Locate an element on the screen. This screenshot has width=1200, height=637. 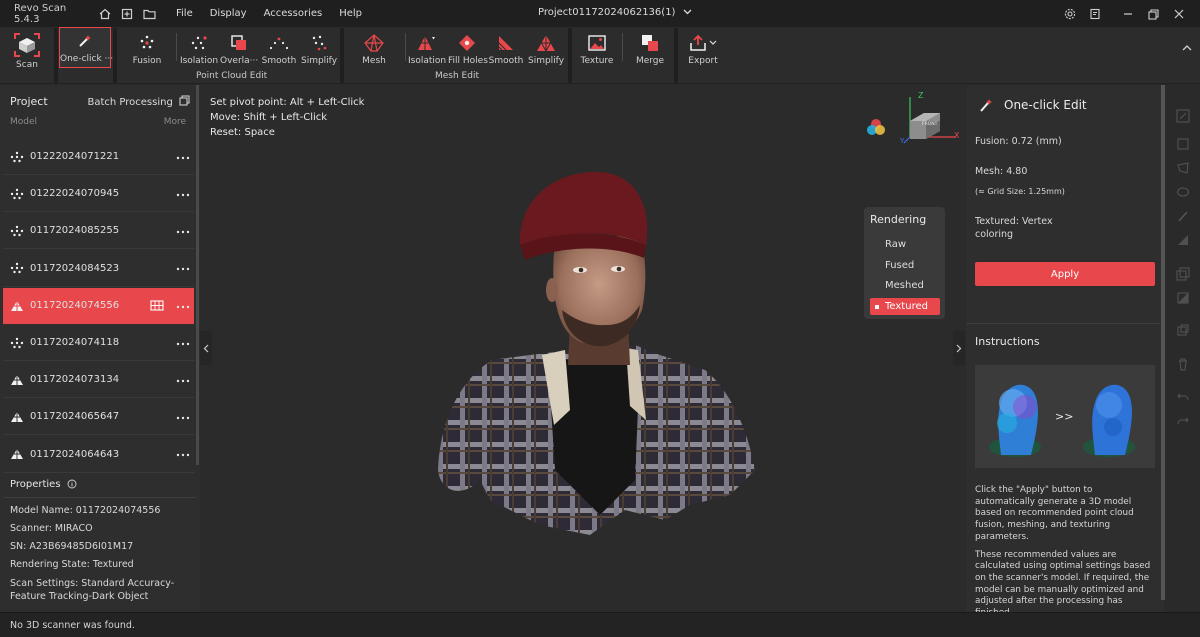
model-name: 01172024084523 is located at coordinates (75, 268).